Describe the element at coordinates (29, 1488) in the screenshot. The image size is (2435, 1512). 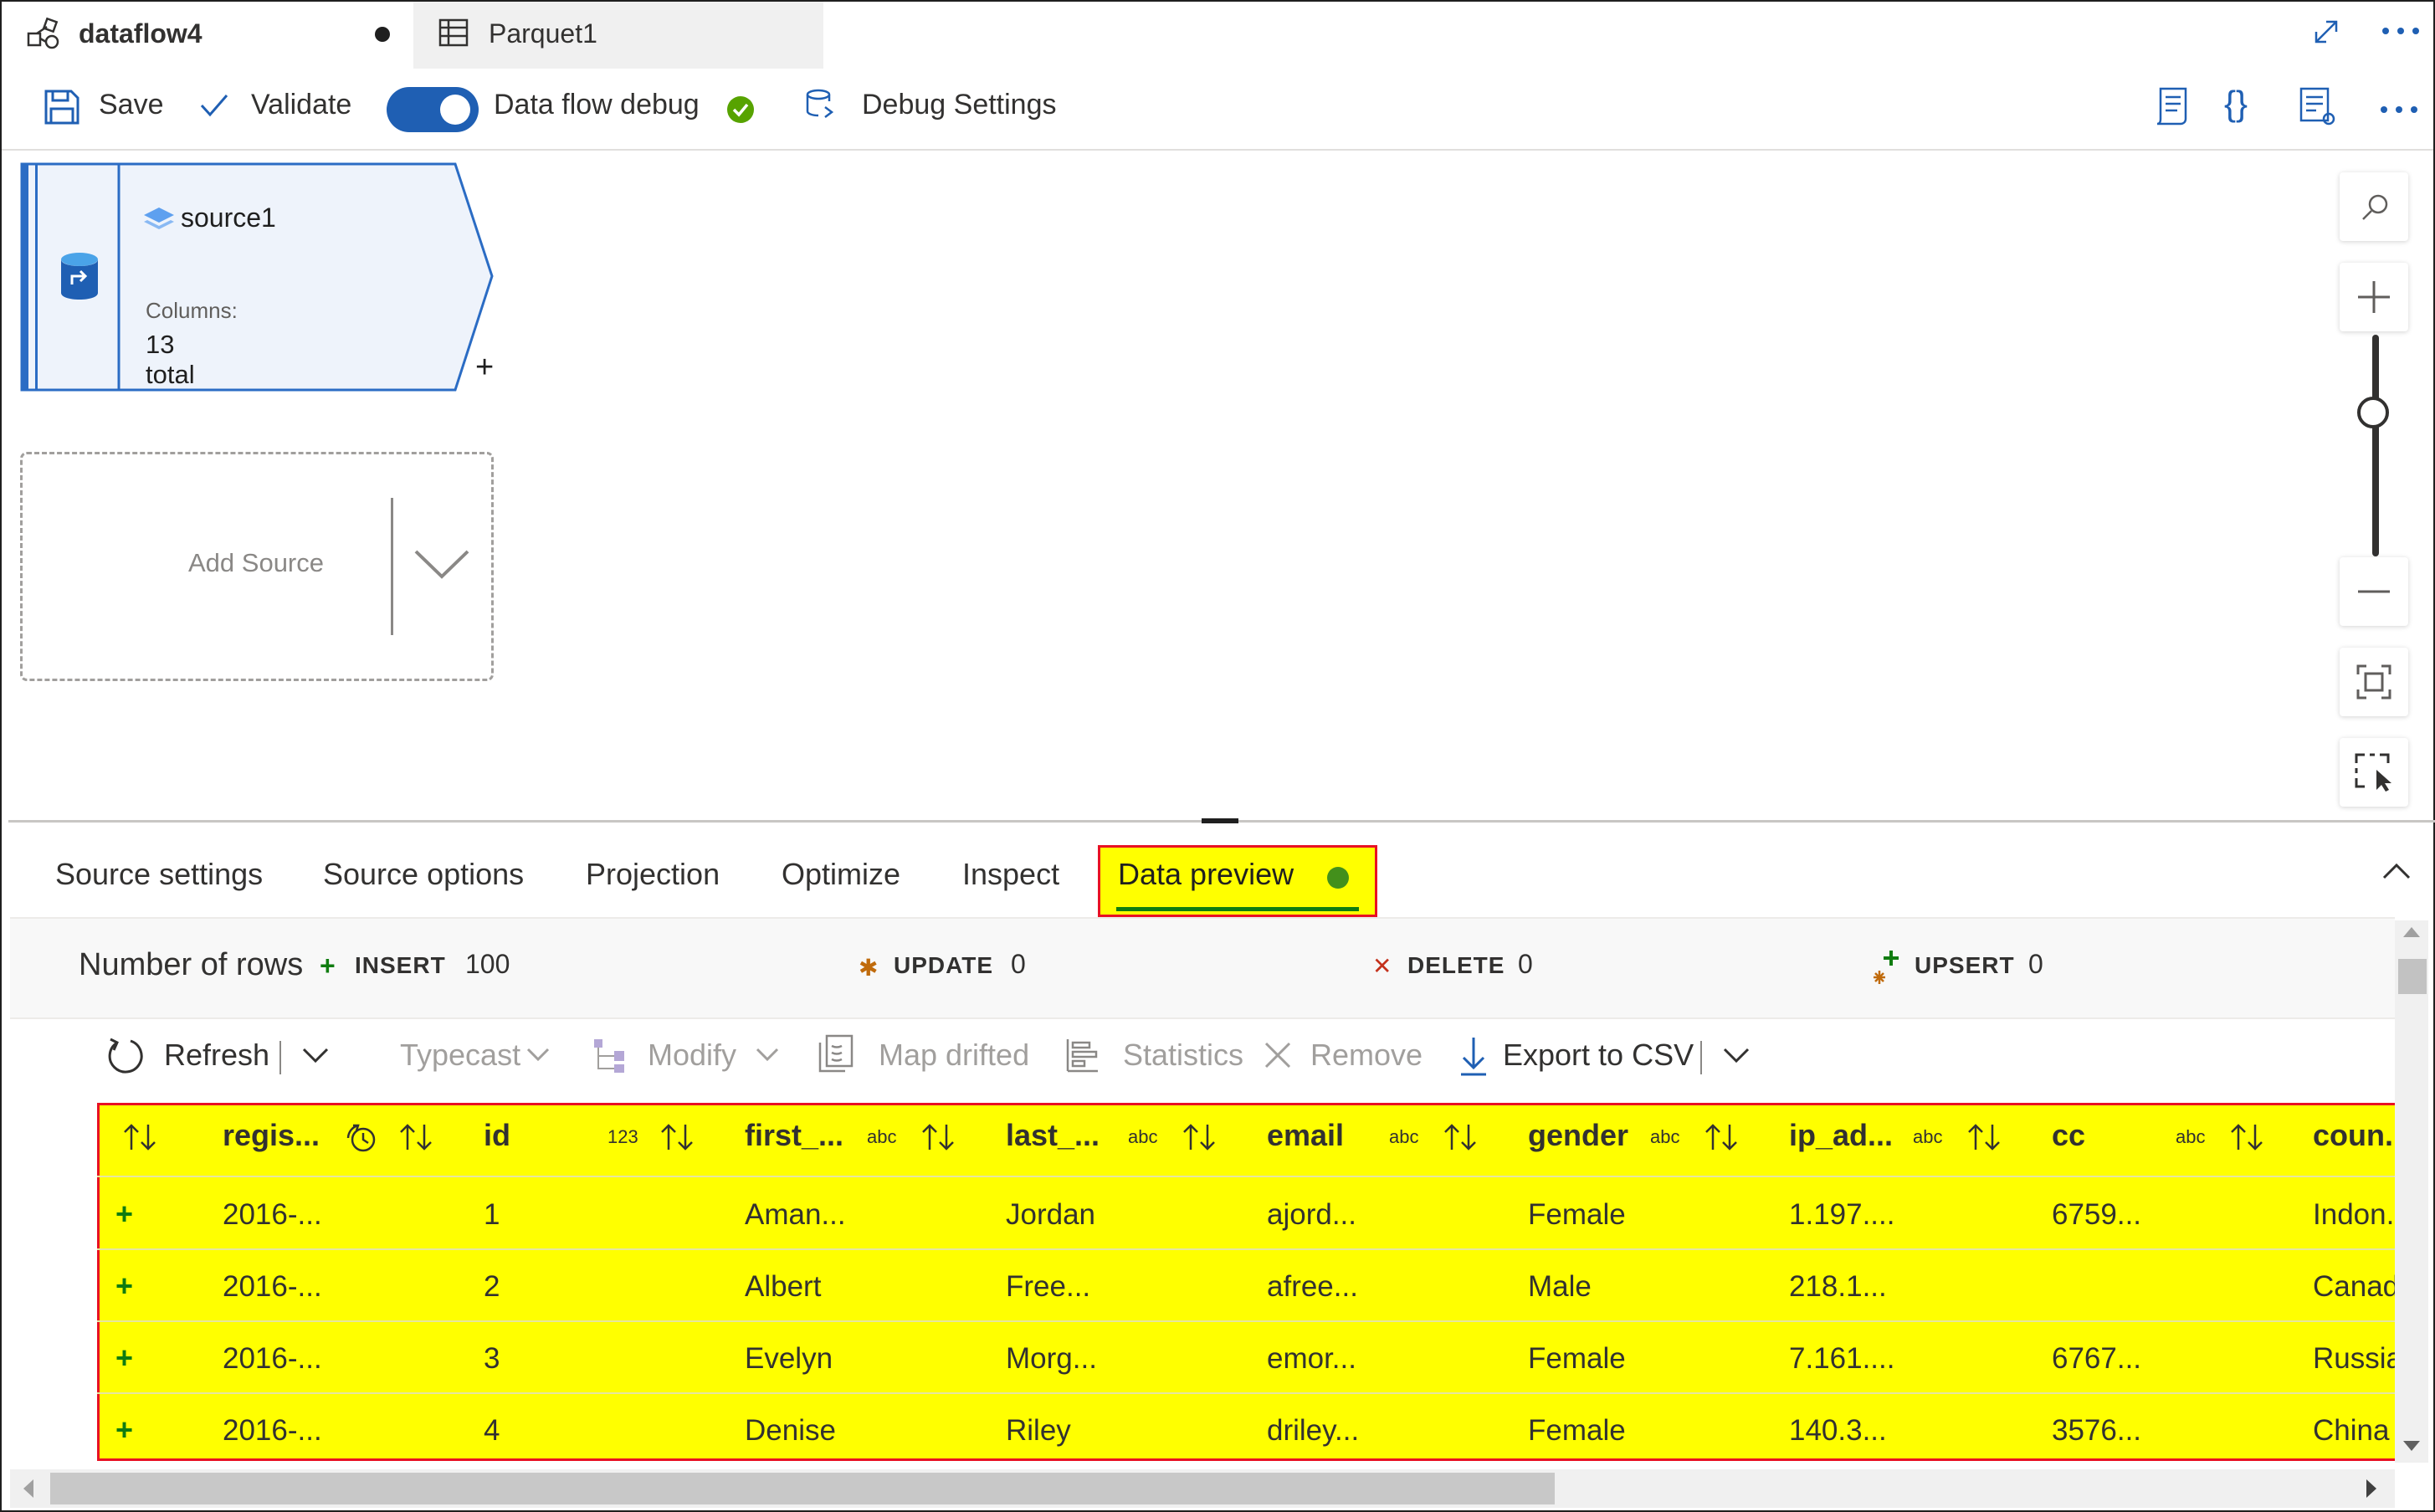
I see `scroll-left-arrow-icon` at that location.